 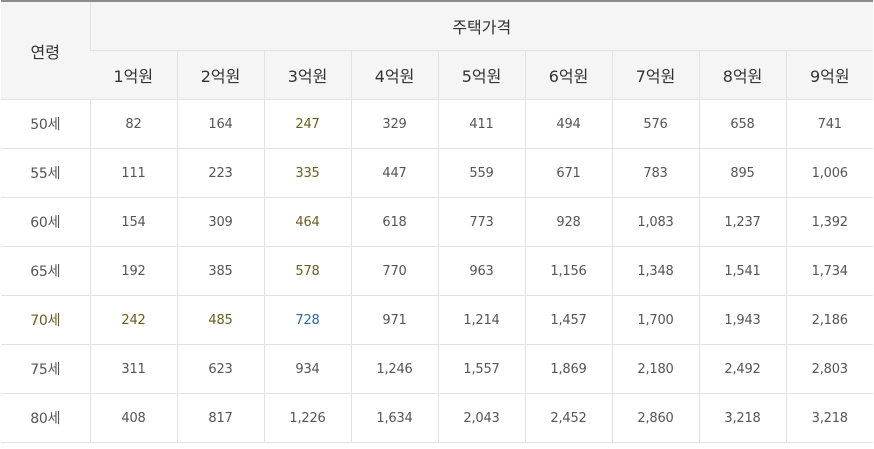 I want to click on header-row-prices: 1억원 2억원 3억원 4억원 5억원 6억원 7억원 8억원 9억원, so click(x=437, y=75).